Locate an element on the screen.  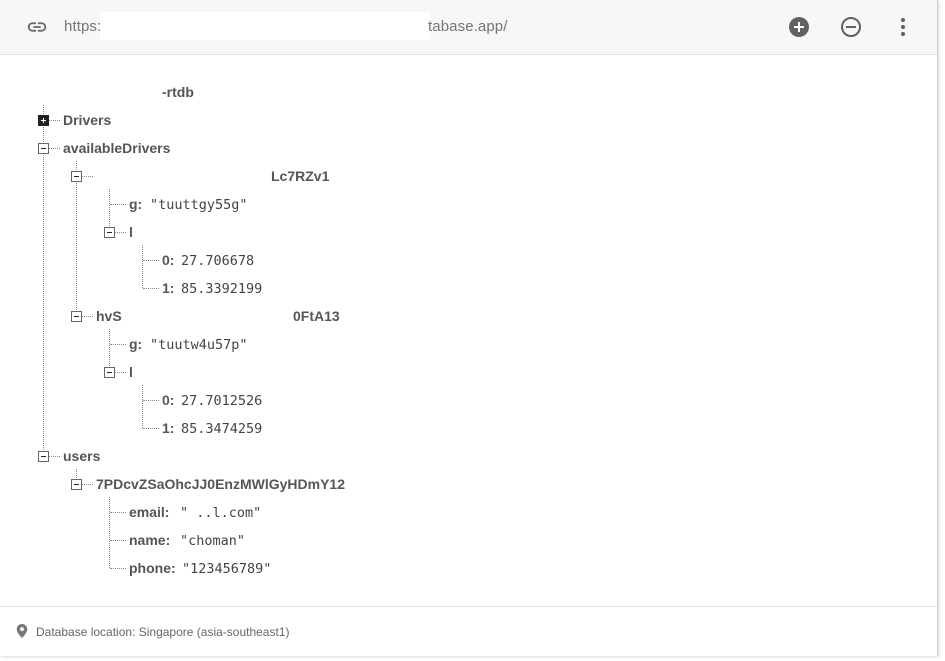
driver1-l1-key: 1: is located at coordinates (168, 288).